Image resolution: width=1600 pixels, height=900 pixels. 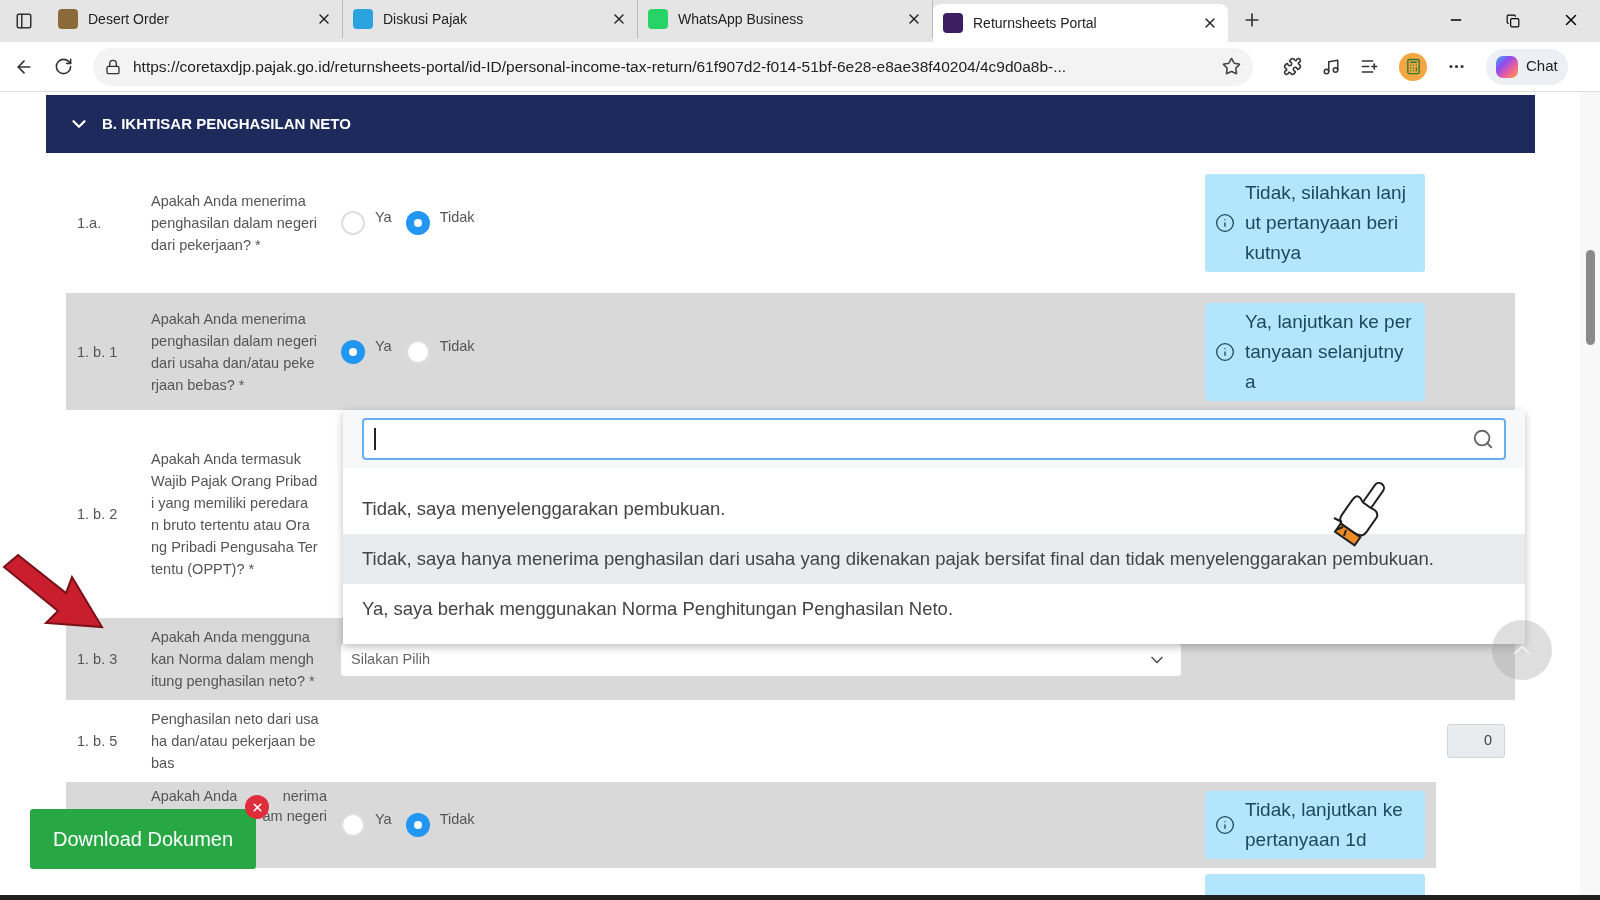 I want to click on tab-title: Returnsheets Portal, so click(x=1035, y=23).